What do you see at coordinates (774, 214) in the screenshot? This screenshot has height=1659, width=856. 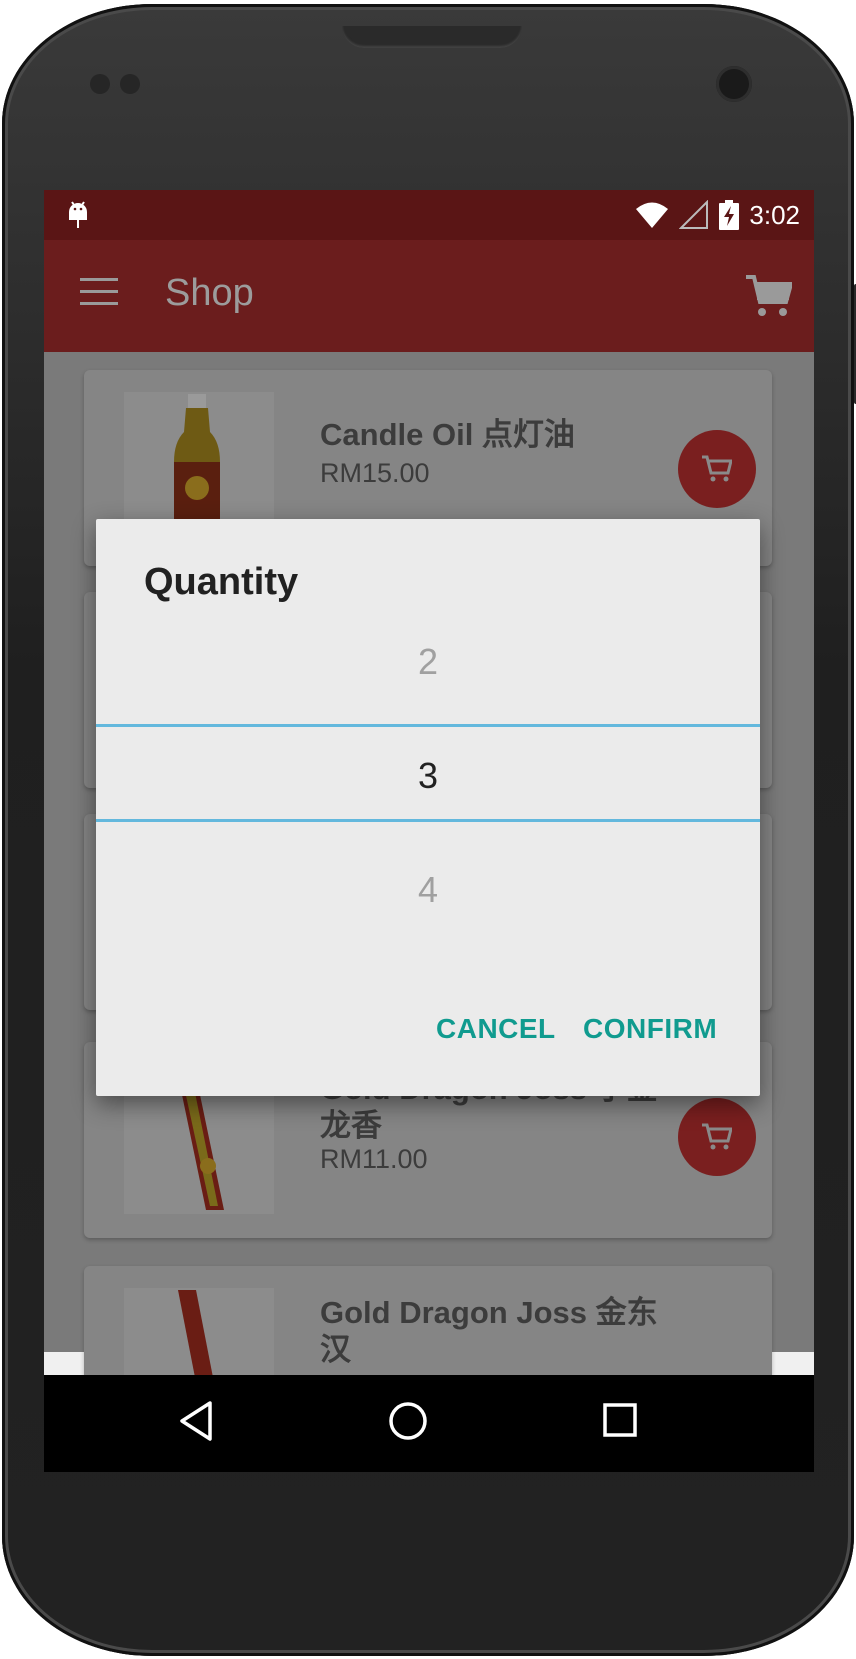 I see `status-time: 3:02` at bounding box center [774, 214].